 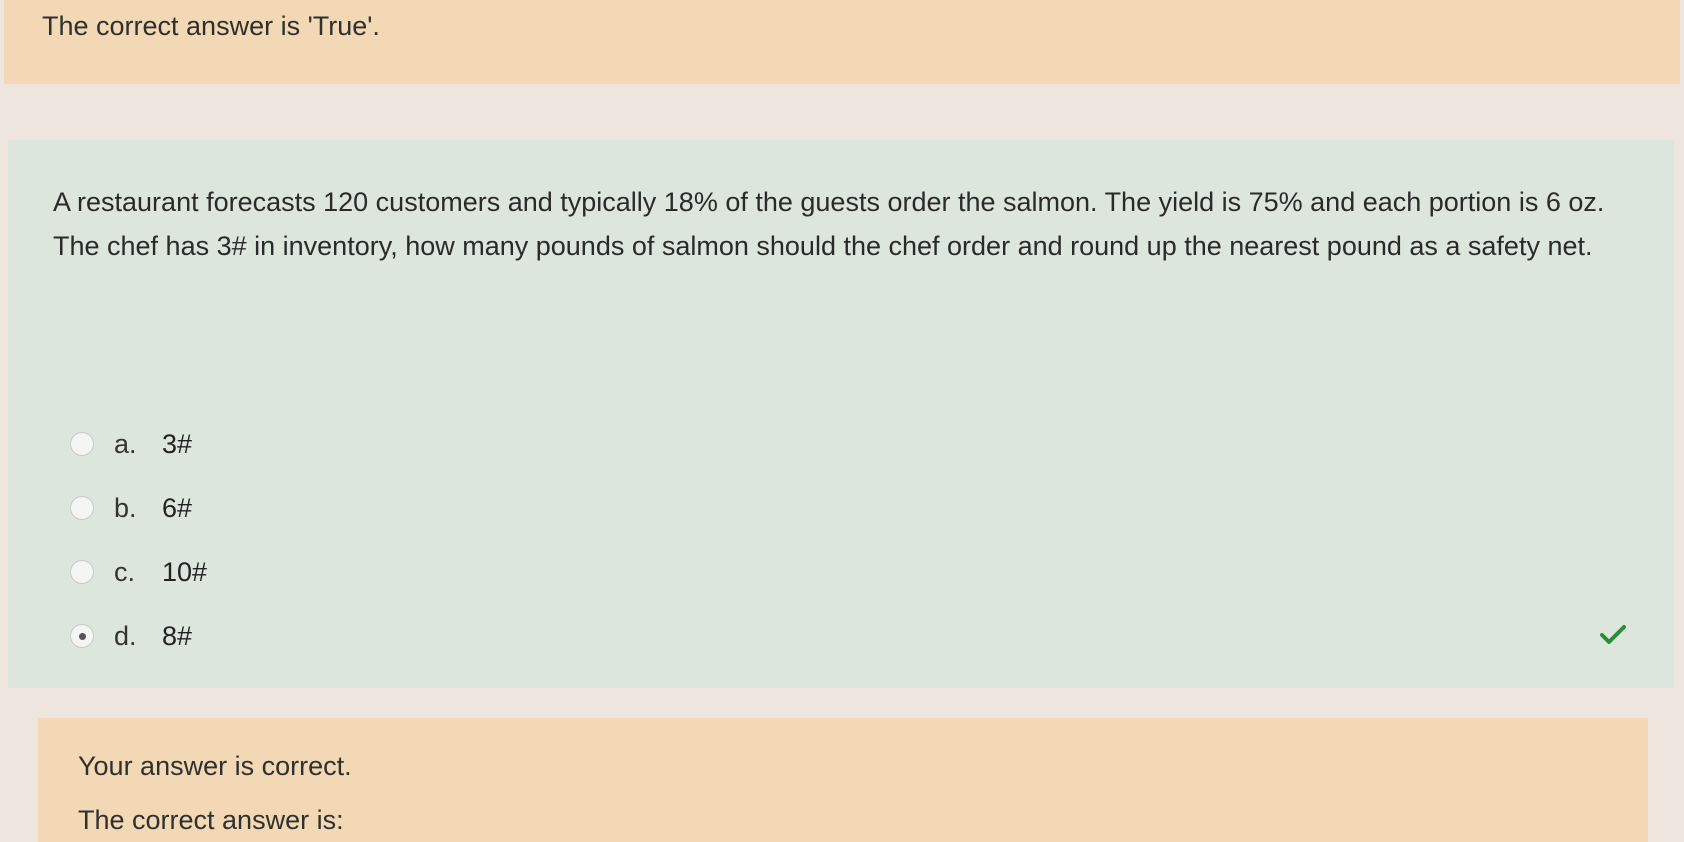 I want to click on selected-dot-icon, so click(x=82, y=636).